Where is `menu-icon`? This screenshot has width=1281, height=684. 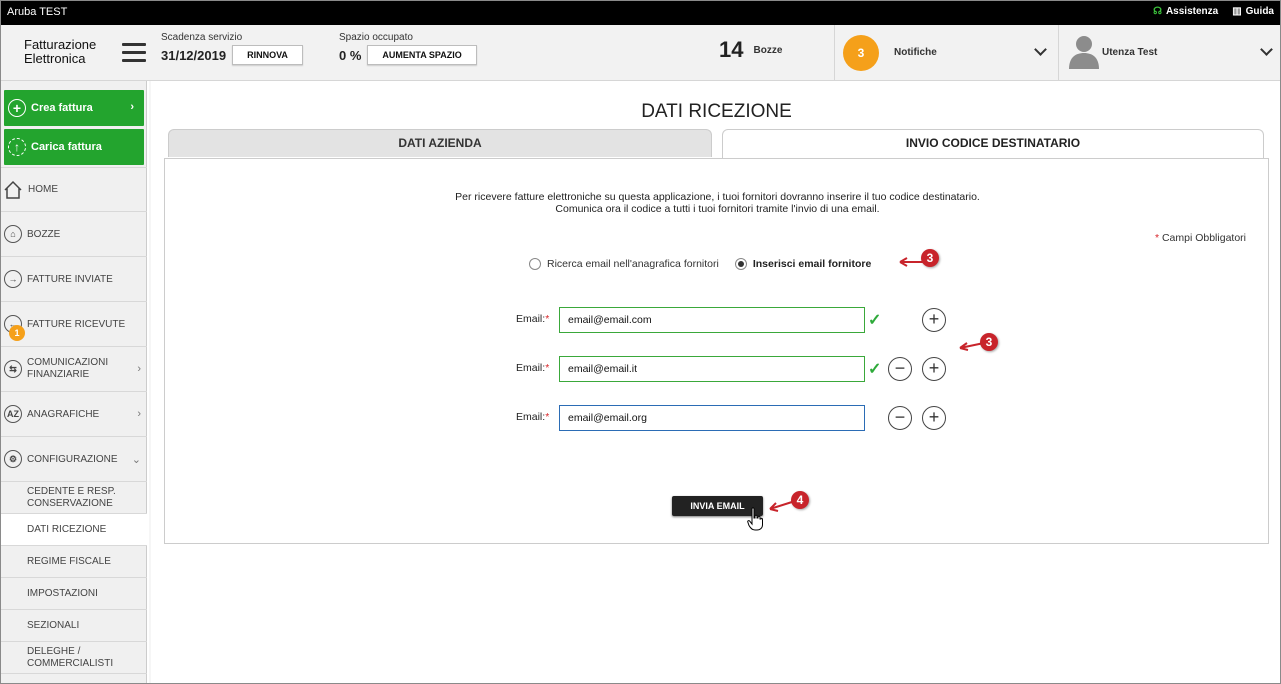
menu-icon is located at coordinates (134, 53).